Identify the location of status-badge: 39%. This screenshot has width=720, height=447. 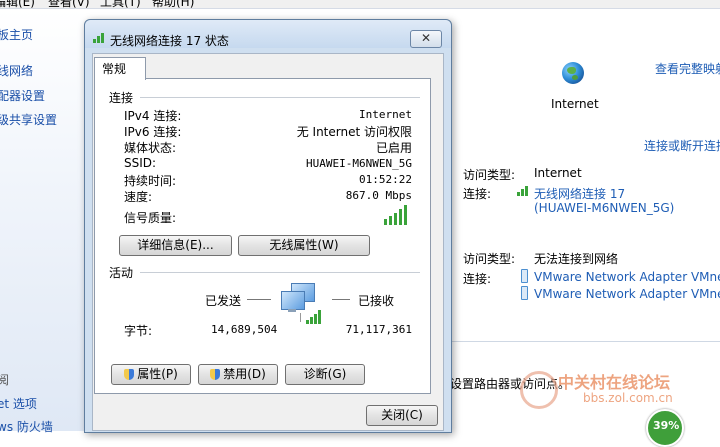
(665, 428).